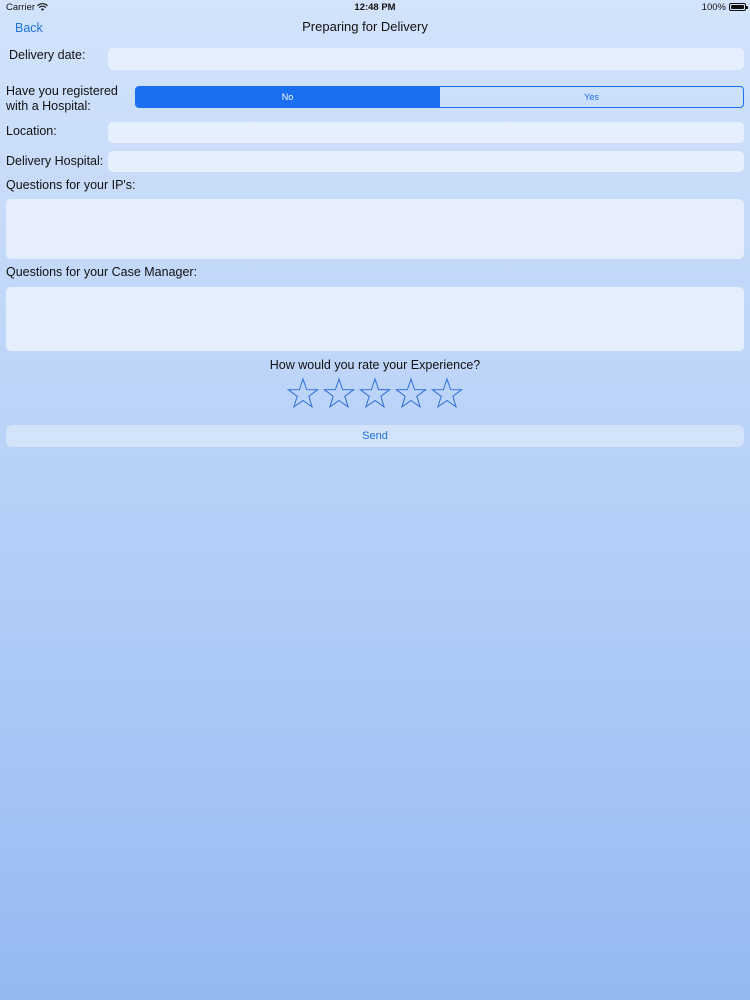  I want to click on registered-hospital-segmented-control: No Yes, so click(439, 97).